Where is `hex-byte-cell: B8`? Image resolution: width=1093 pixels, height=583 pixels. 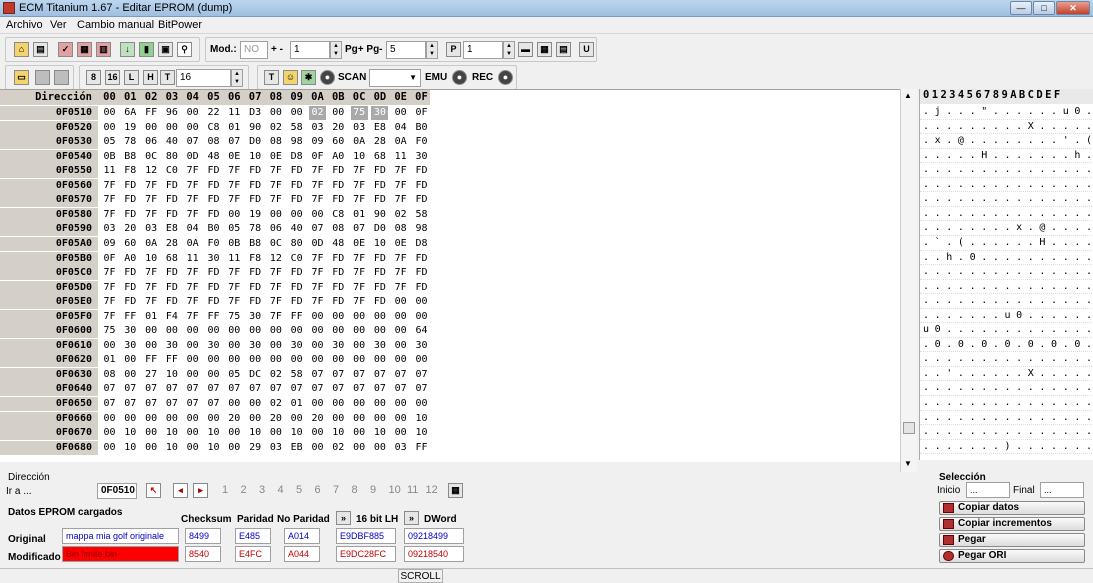 hex-byte-cell: B8 is located at coordinates (255, 244).